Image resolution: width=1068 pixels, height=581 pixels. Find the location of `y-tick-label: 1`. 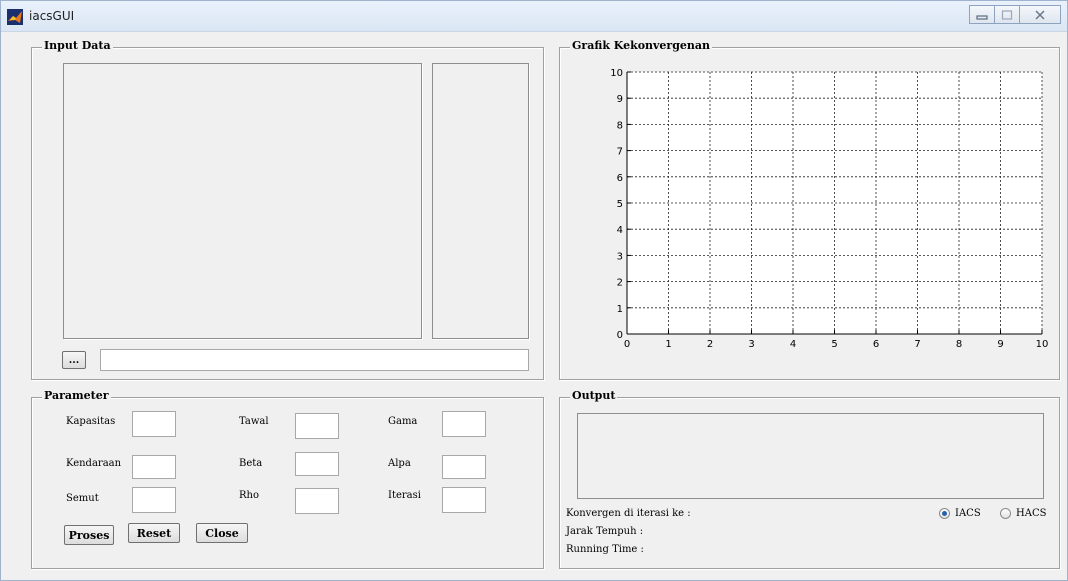

y-tick-label: 1 is located at coordinates (620, 309).